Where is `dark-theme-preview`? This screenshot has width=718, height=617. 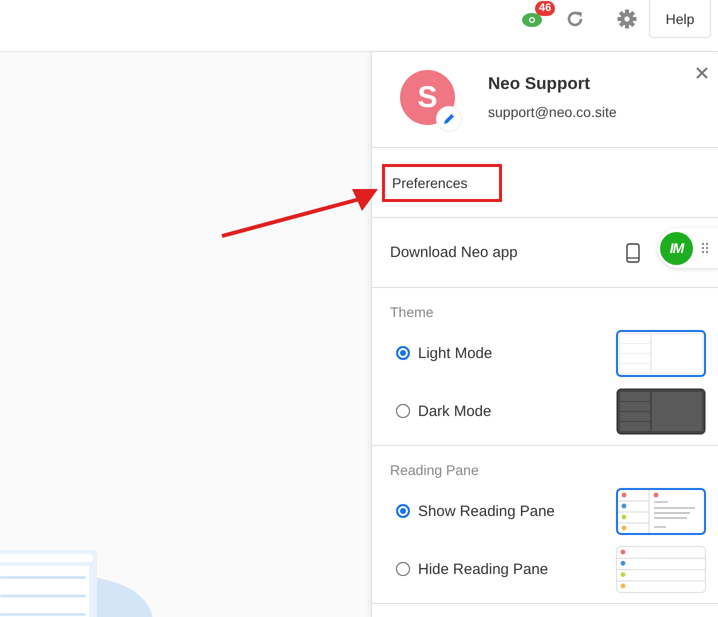 dark-theme-preview is located at coordinates (661, 411).